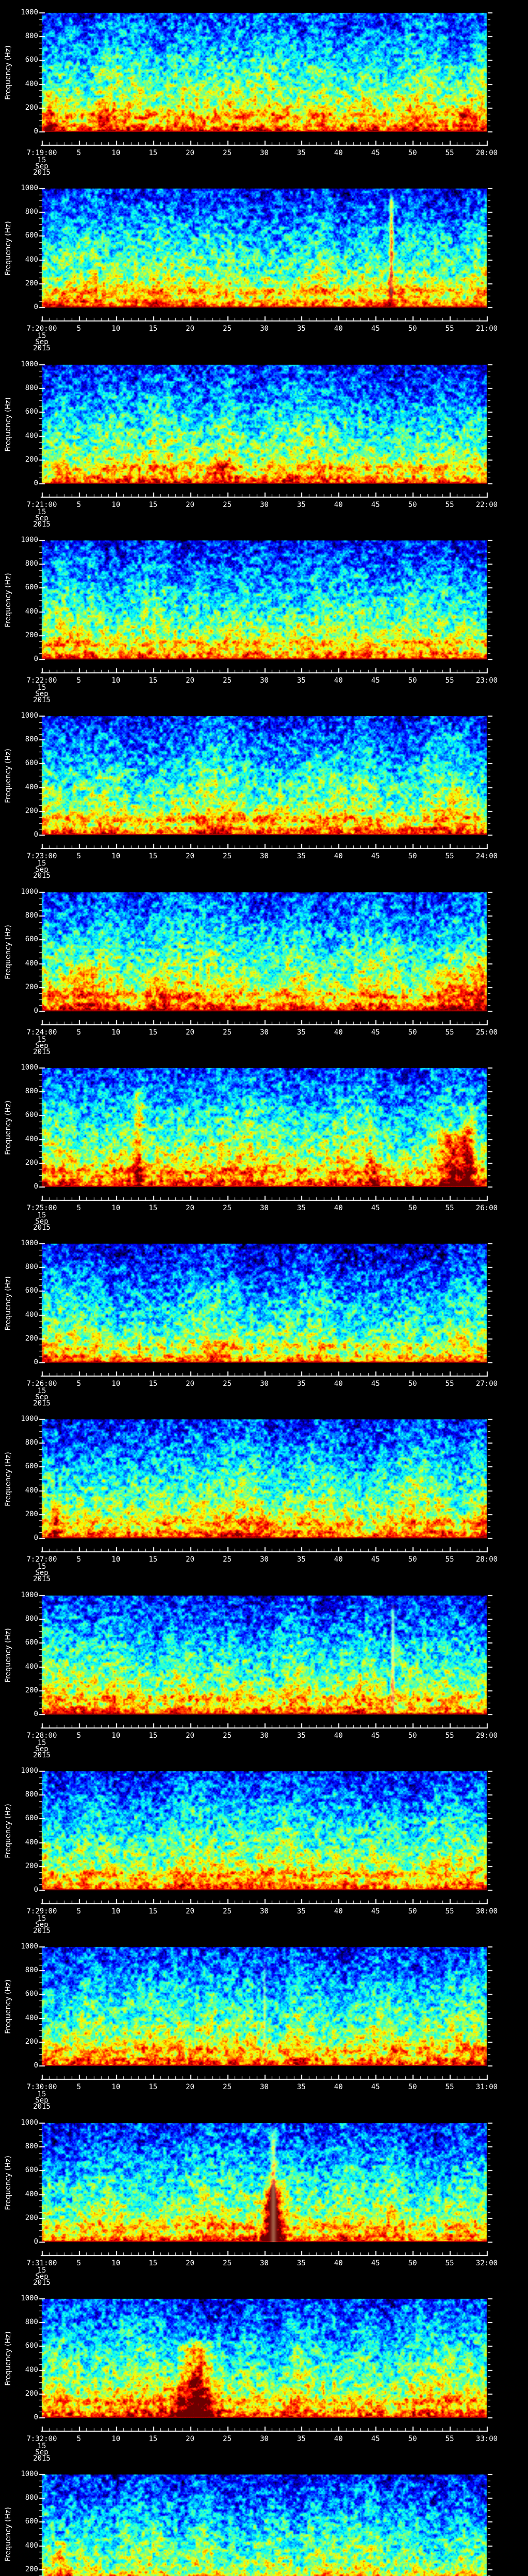 The image size is (528, 2576). What do you see at coordinates (486, 329) in the screenshot?
I see `x-end-tick-label: 21:00` at bounding box center [486, 329].